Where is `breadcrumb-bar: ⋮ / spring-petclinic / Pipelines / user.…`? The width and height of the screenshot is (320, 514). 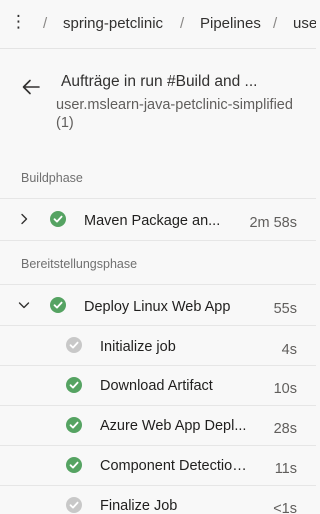 breadcrumb-bar: ⋮ / spring-petclinic / Pipelines / user.… is located at coordinates (158, 24).